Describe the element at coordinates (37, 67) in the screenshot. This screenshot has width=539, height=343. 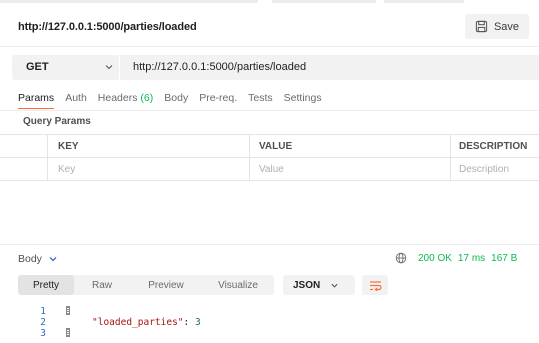
I see `method-select: GET` at that location.